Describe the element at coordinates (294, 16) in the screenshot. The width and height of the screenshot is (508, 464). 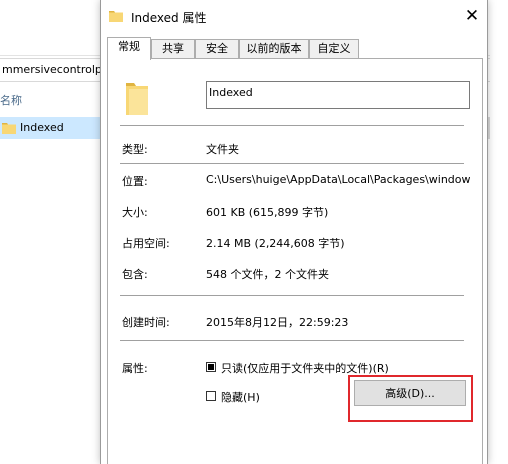
I see `dialog-titlebar: Indexed 属性 ✕` at that location.